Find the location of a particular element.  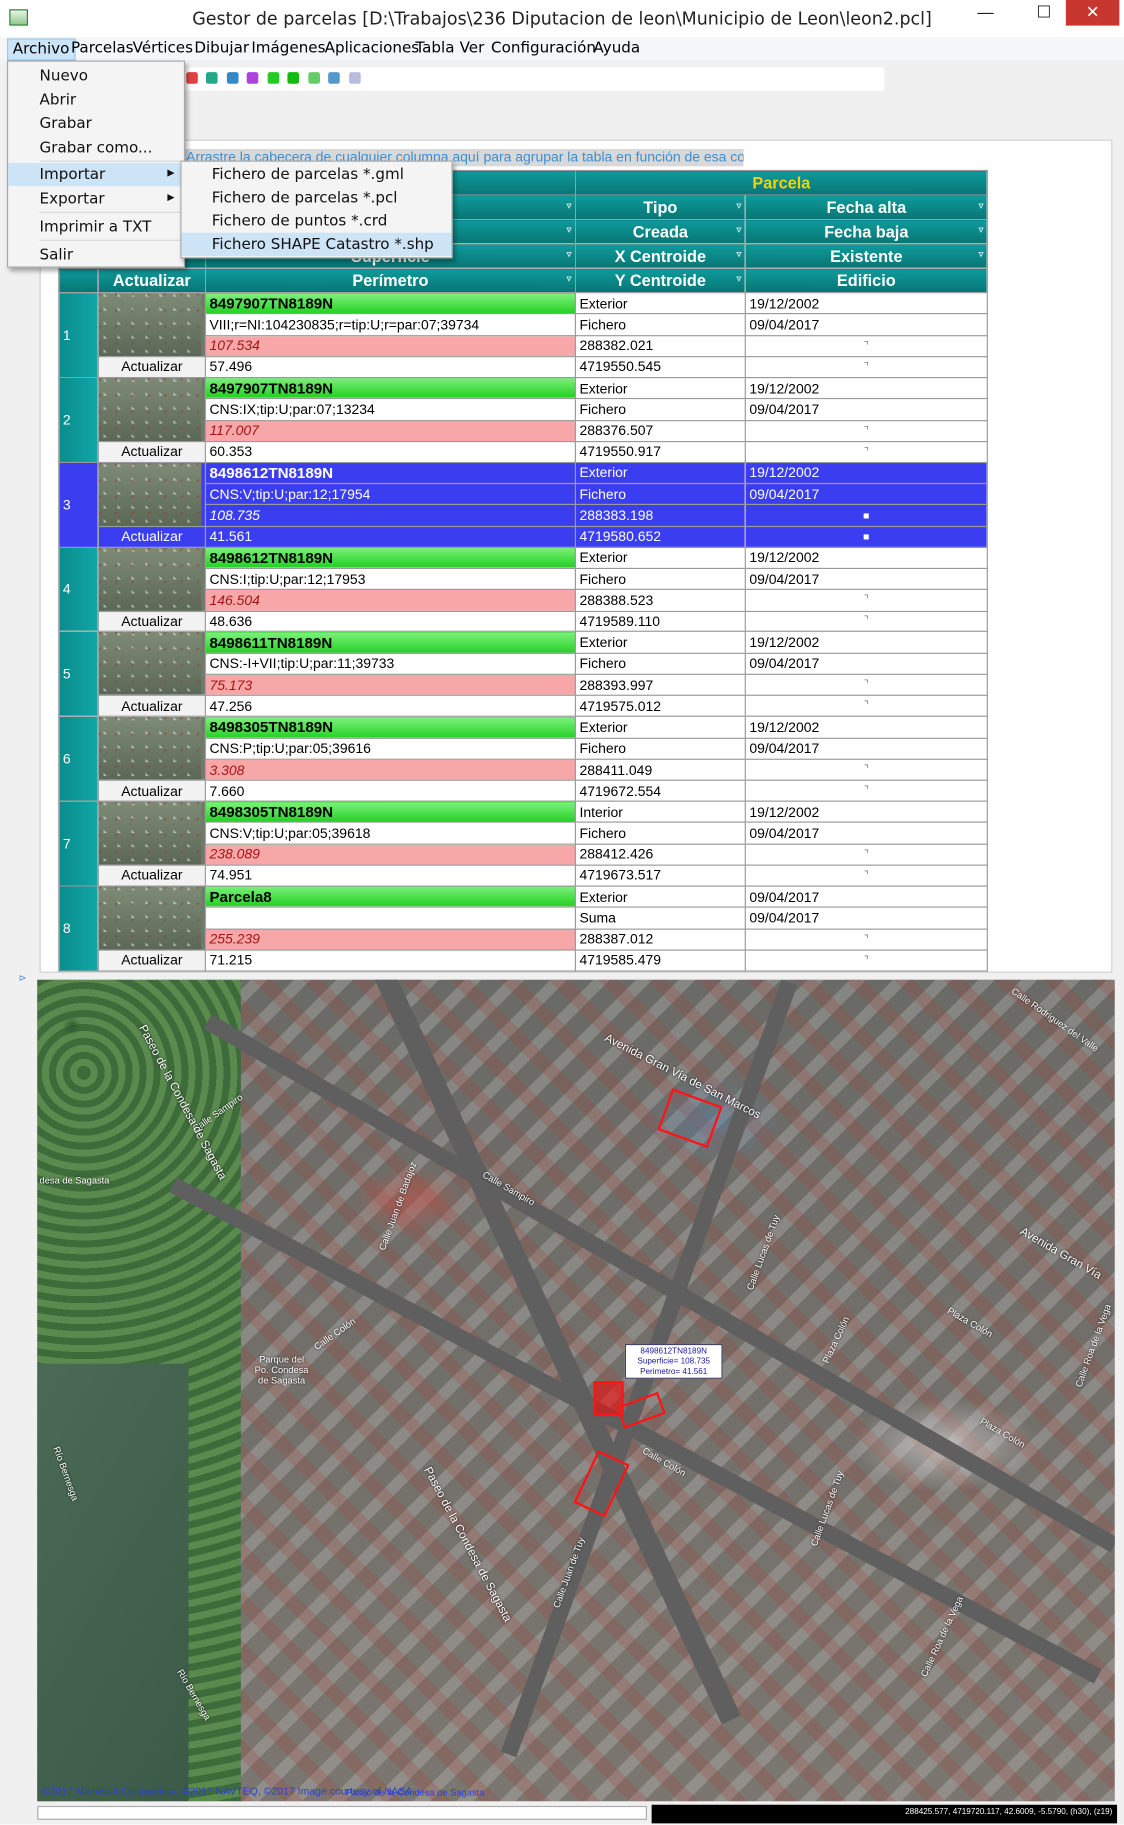

status-field is located at coordinates (342, 1812).